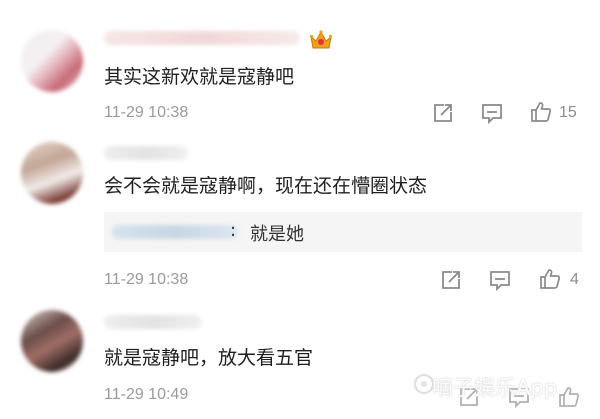 Image resolution: width=600 pixels, height=419 pixels. Describe the element at coordinates (199, 77) in the screenshot. I see `comment-text: 其实这新欢就是寇静吧` at that location.